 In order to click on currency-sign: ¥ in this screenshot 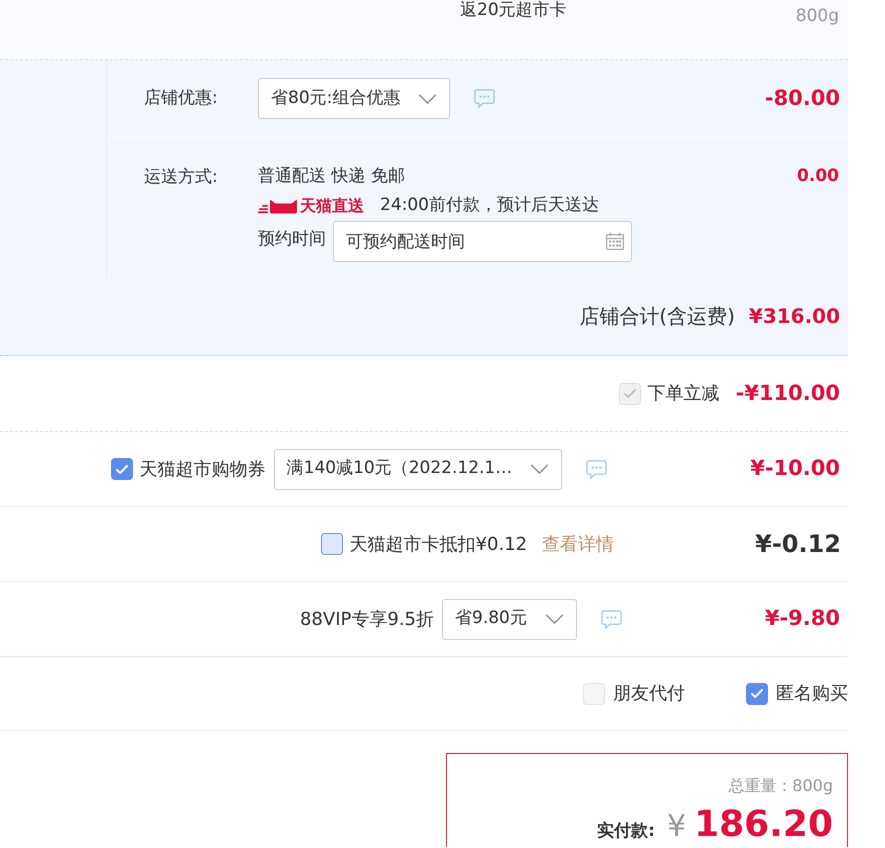, I will do `click(676, 827)`.